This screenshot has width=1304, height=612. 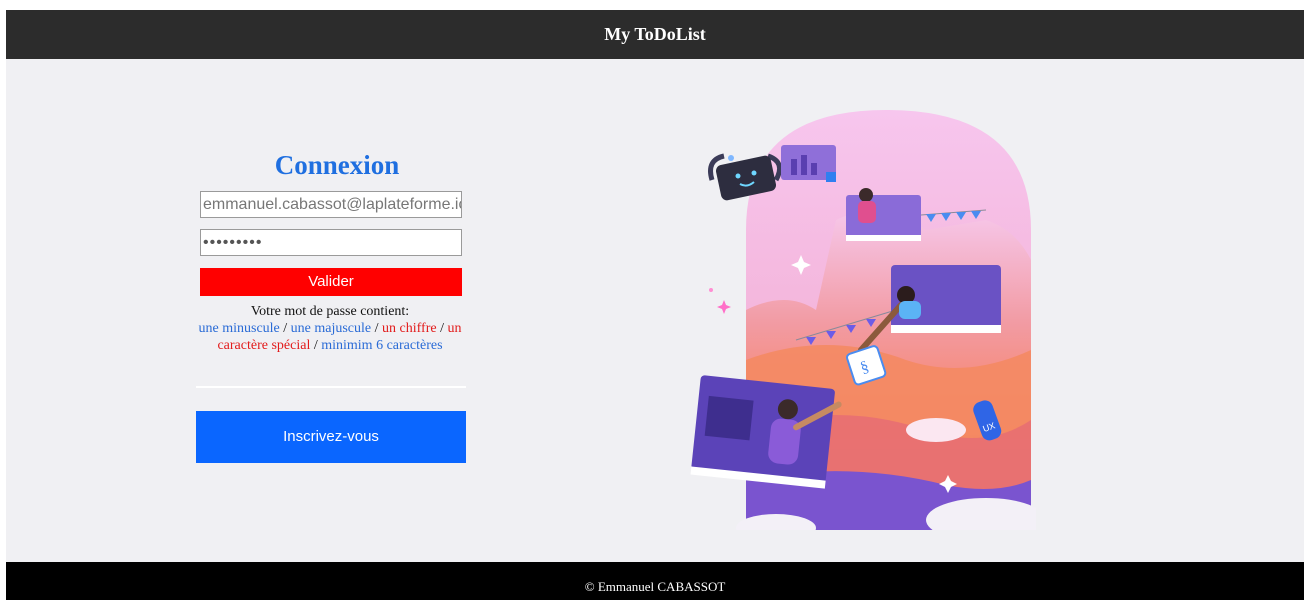 What do you see at coordinates (239, 328) in the screenshot?
I see `rule-lowercase: une minuscule` at bounding box center [239, 328].